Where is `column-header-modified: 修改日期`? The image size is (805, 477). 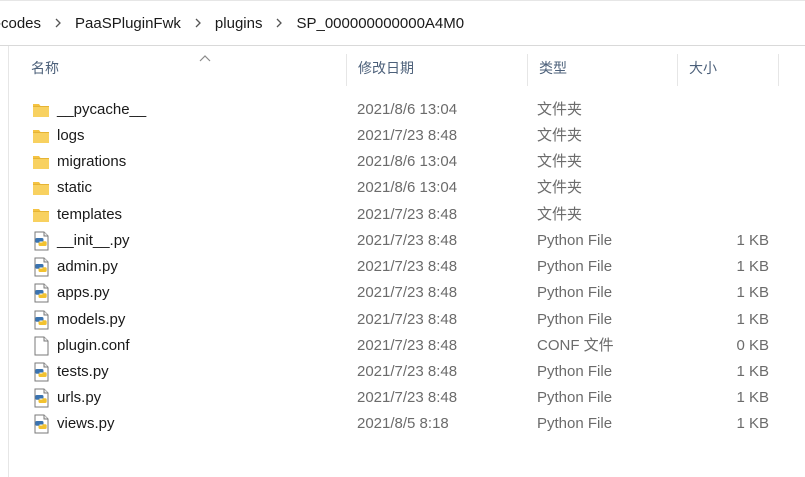 column-header-modified: 修改日期 is located at coordinates (437, 68).